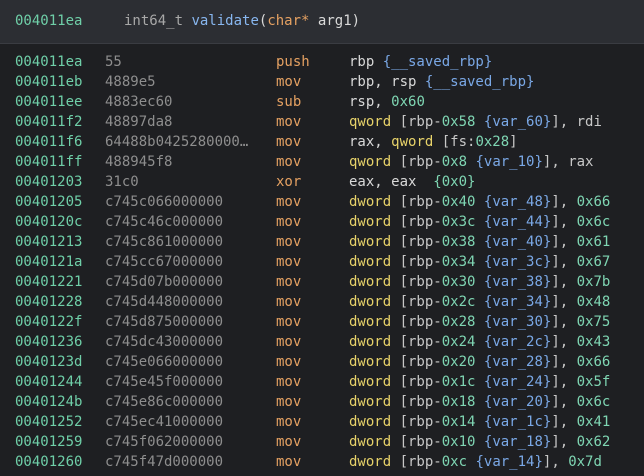 The image size is (644, 476). I want to click on operand-token: 0x67, so click(593, 262).